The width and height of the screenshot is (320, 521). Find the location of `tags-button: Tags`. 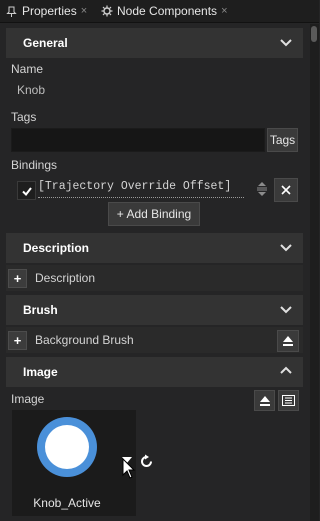

tags-button: Tags is located at coordinates (282, 140).